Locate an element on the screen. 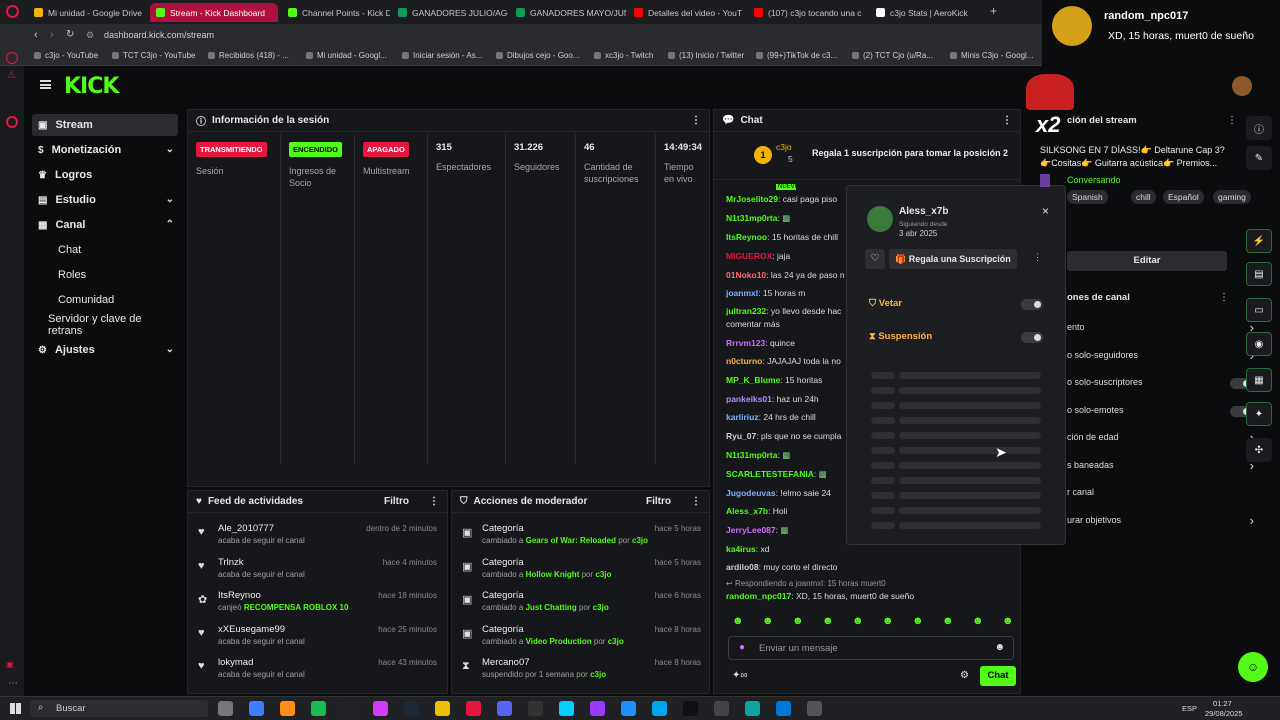  nav-item: $ Monetización ⌄ is located at coordinates (105, 150).